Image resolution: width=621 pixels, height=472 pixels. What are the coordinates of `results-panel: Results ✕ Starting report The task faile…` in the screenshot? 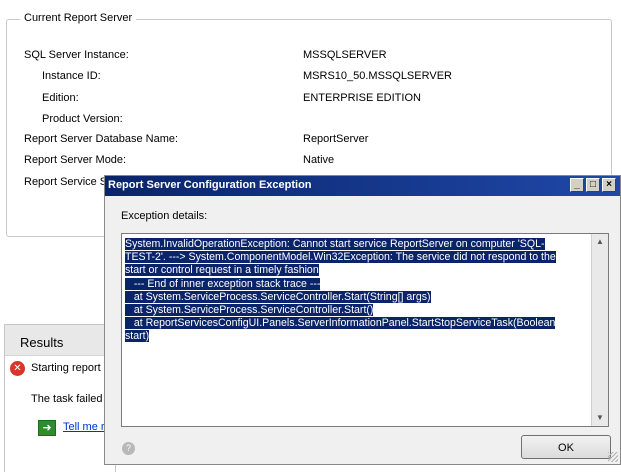 It's located at (60, 398).